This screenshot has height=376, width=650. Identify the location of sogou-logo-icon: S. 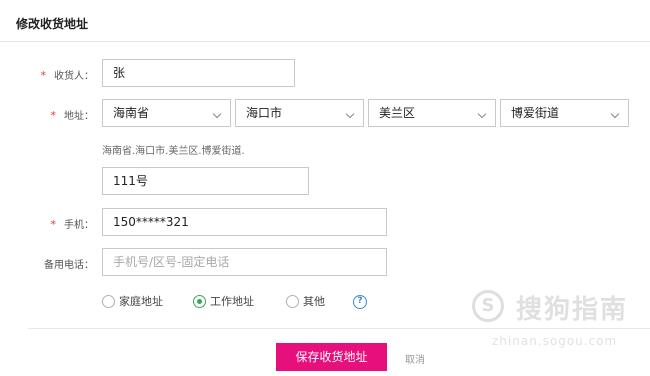
(488, 306).